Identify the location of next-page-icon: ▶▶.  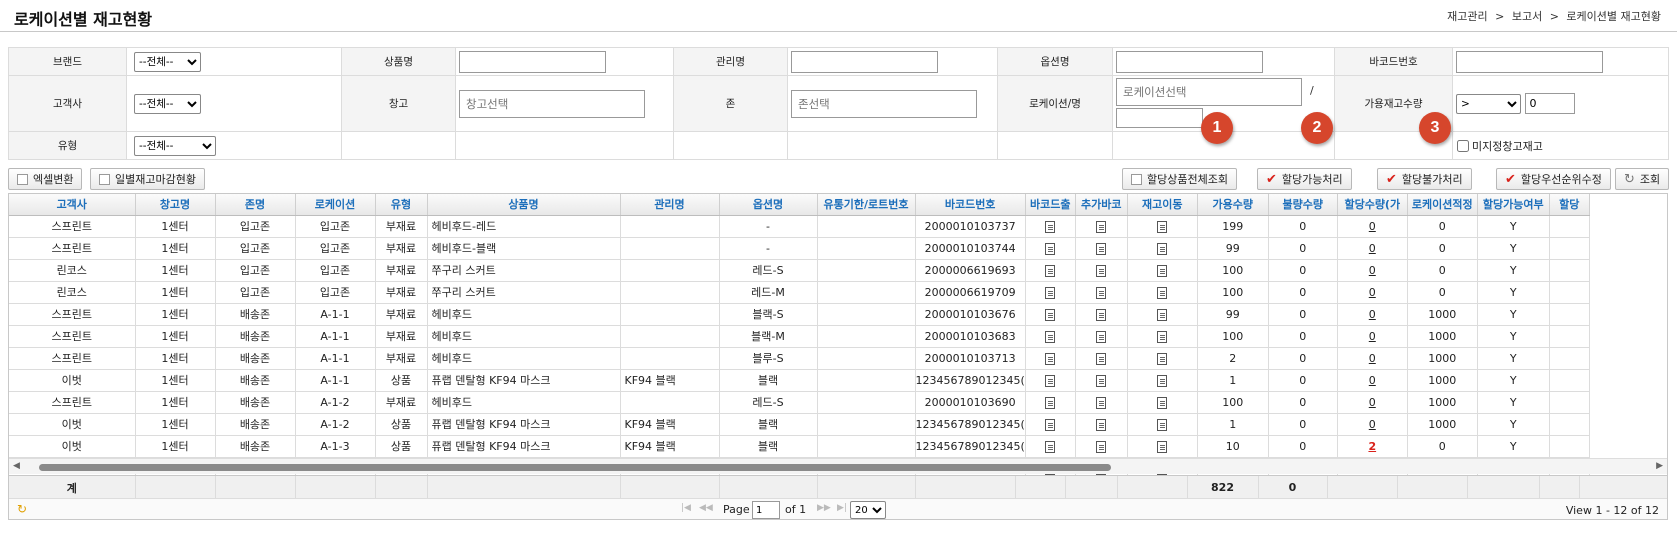
(824, 508).